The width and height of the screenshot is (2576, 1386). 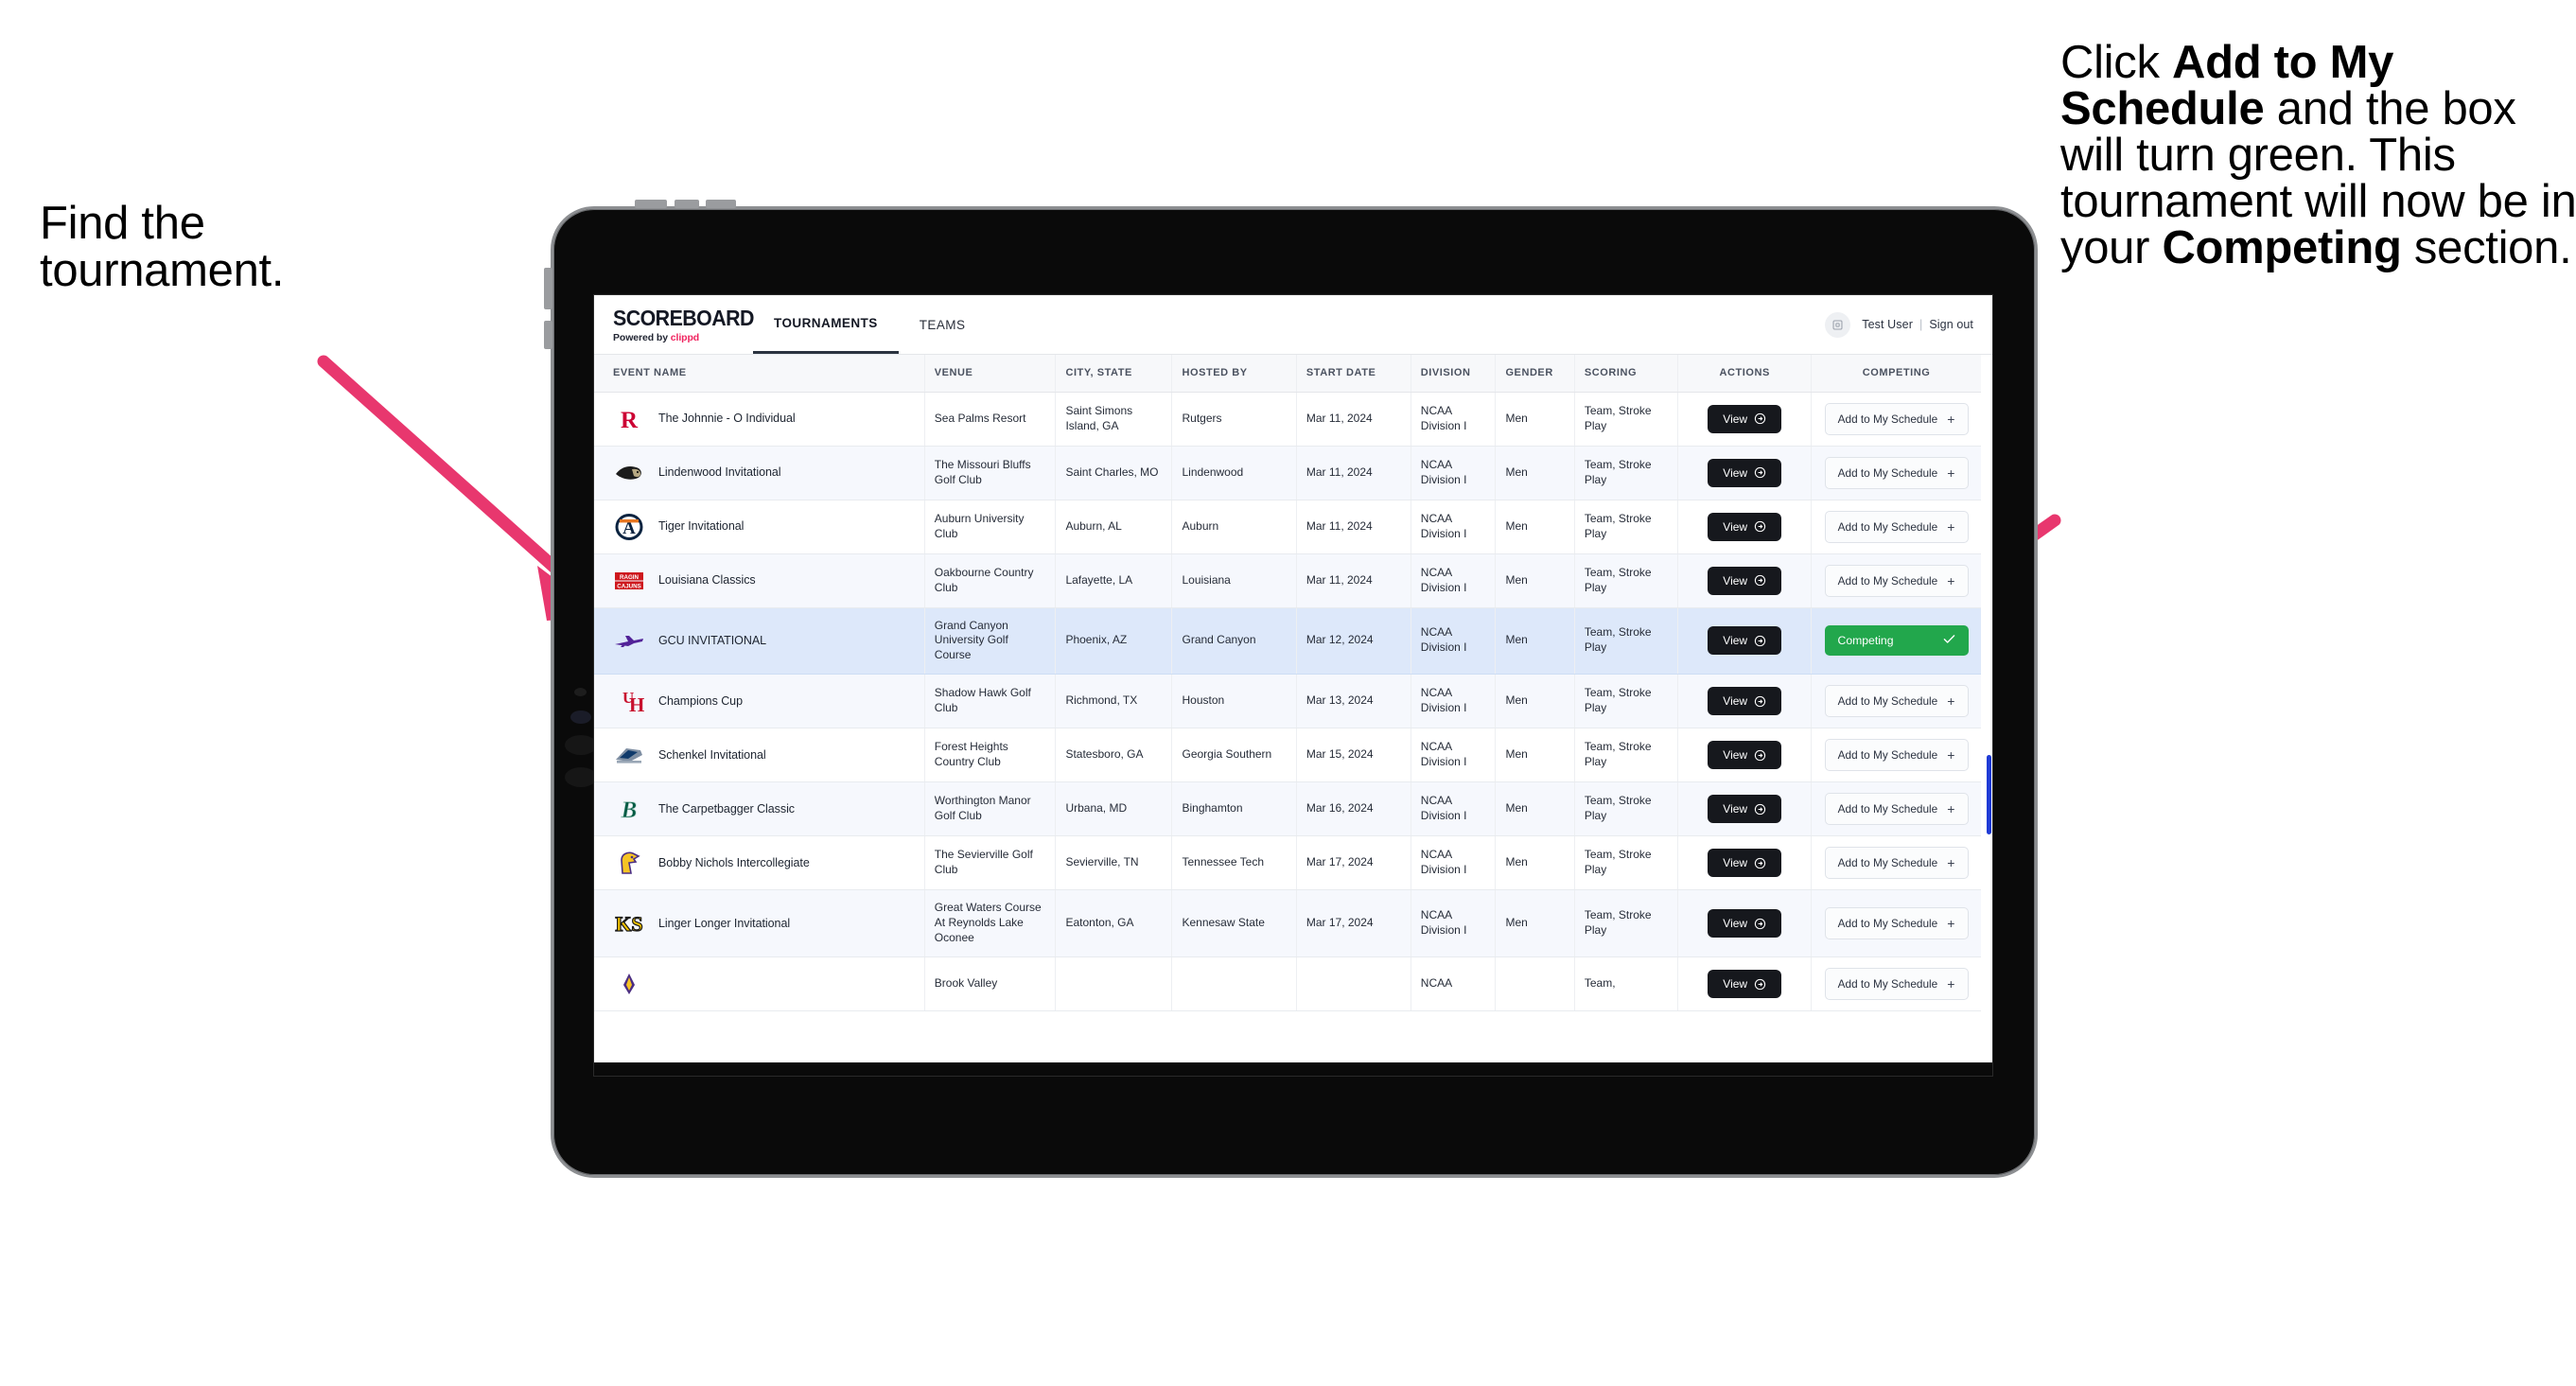 What do you see at coordinates (629, 923) in the screenshot?
I see `kennesaw-state-logo: KS` at bounding box center [629, 923].